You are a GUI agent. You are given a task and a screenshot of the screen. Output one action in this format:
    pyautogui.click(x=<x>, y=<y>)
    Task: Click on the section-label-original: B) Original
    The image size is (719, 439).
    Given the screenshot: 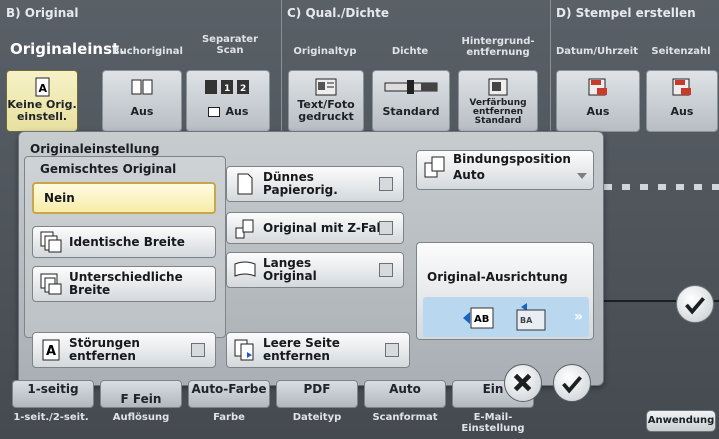 What is the action you would take?
    pyautogui.click(x=42, y=13)
    